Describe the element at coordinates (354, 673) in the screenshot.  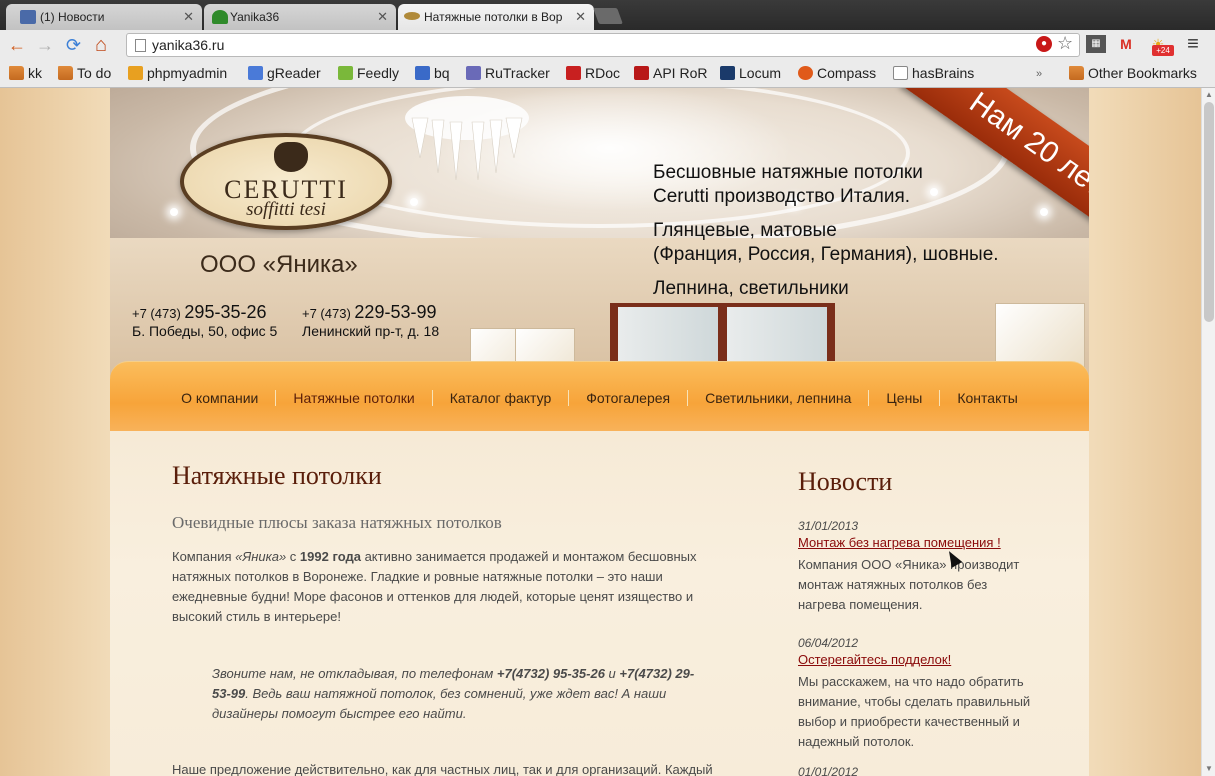
I see `text-run: Звоните нам, не откладывая, по телефонам` at that location.